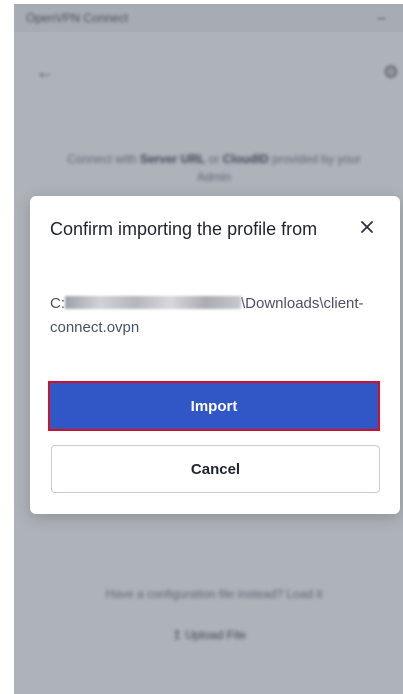  What do you see at coordinates (210, 316) in the screenshot?
I see `profile-file-path: C: \Downloads\client-connect.ovpn` at bounding box center [210, 316].